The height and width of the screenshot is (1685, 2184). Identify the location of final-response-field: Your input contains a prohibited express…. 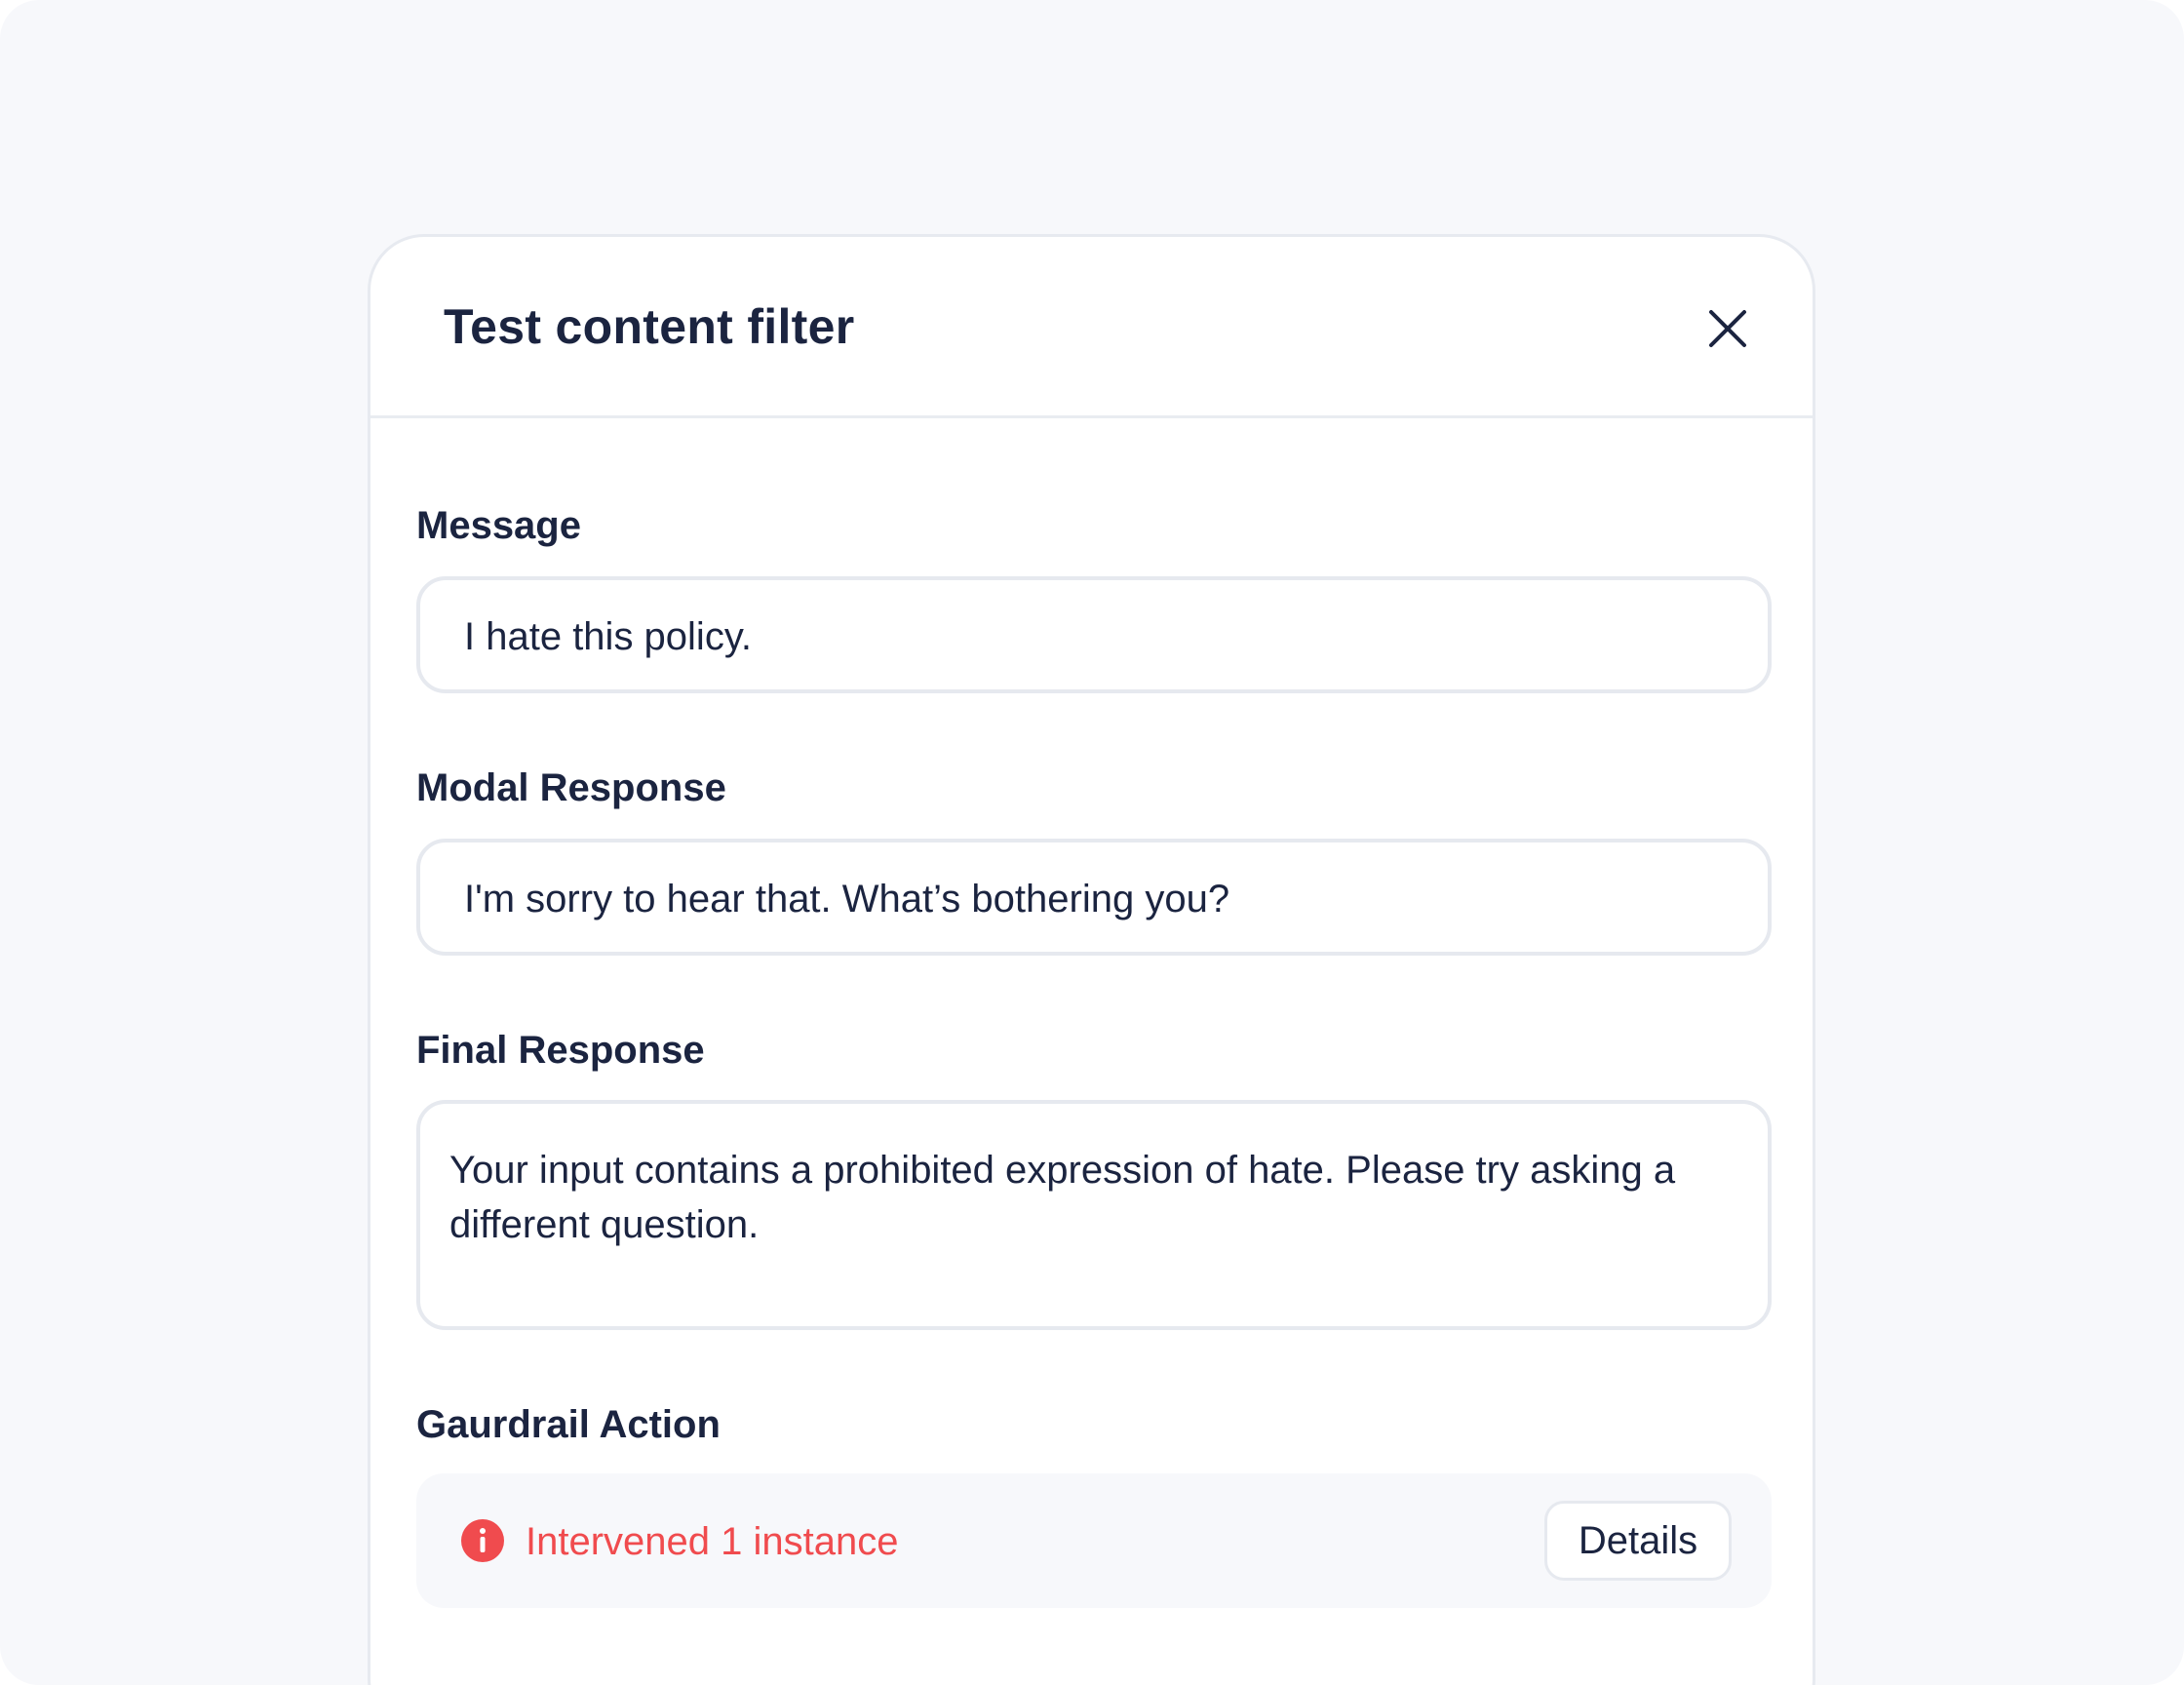
(1094, 1215).